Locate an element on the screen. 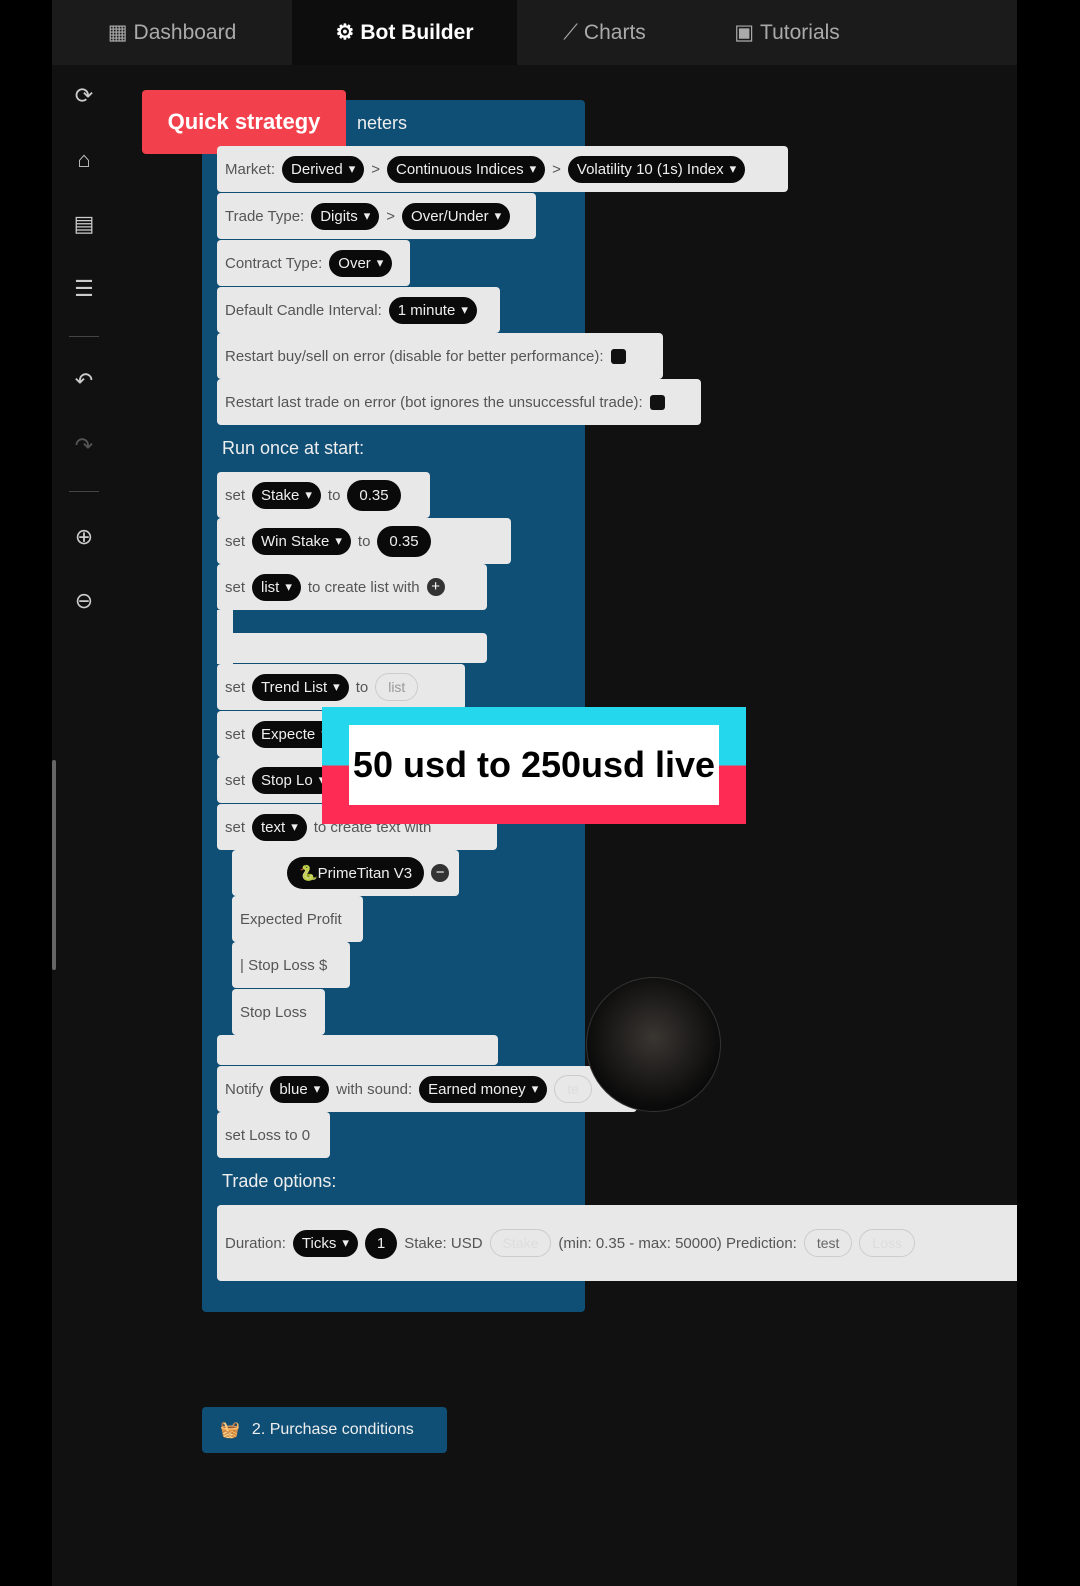  label: Notify is located at coordinates (244, 1089).